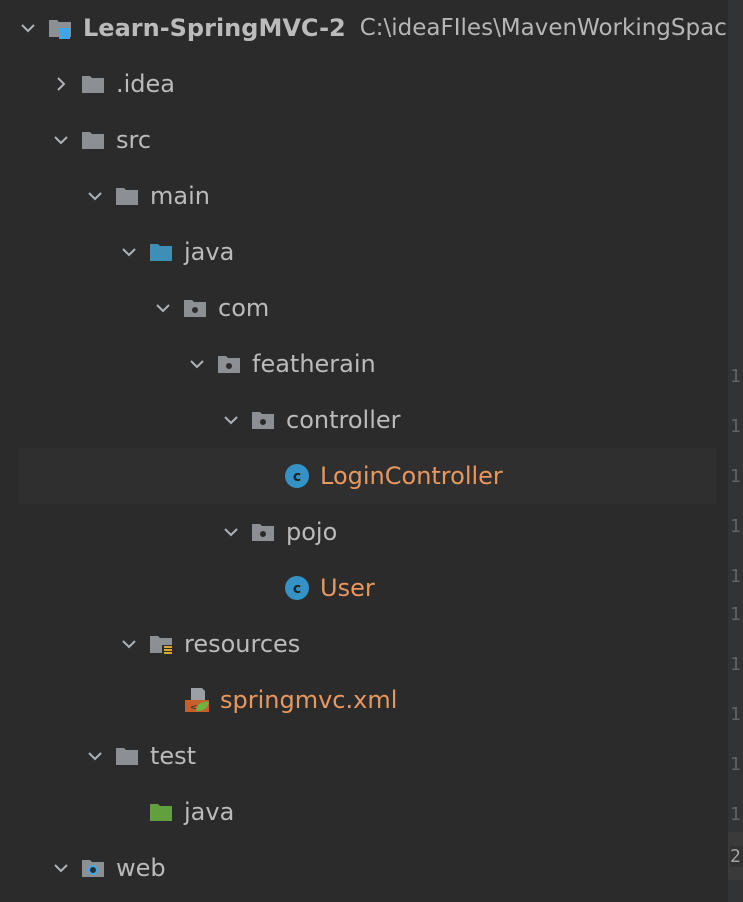 This screenshot has height=902, width=743. What do you see at coordinates (146, 84) in the screenshot?
I see `tree-item-label: .idea` at bounding box center [146, 84].